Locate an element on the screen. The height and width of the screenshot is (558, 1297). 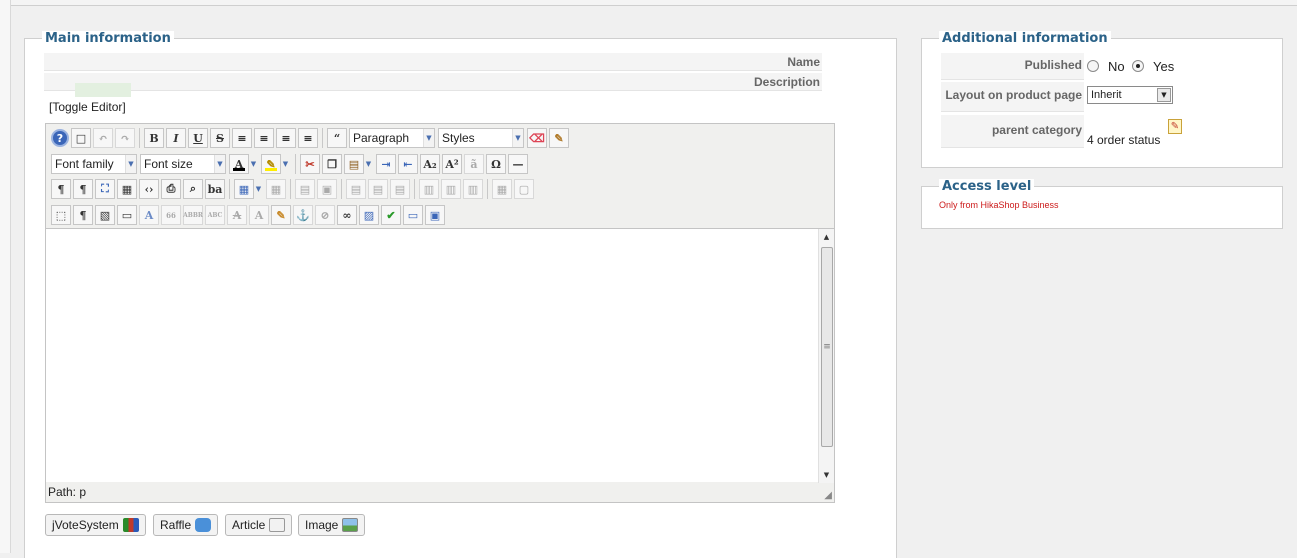
eraser-icon: ⌫ is located at coordinates (537, 138).